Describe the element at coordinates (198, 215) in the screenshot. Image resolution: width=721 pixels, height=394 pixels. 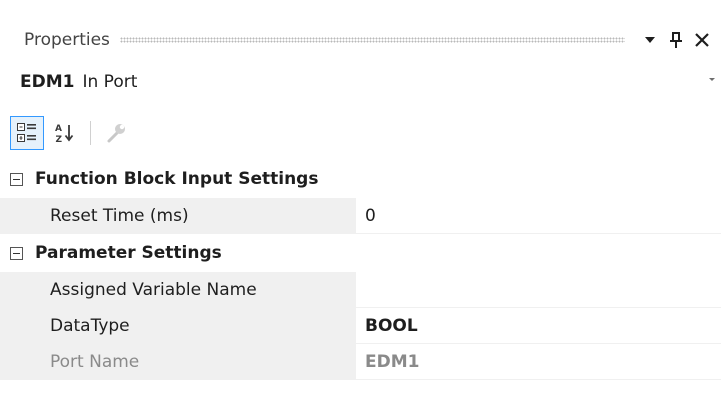
I see `property-name: Reset Time (ms)` at that location.